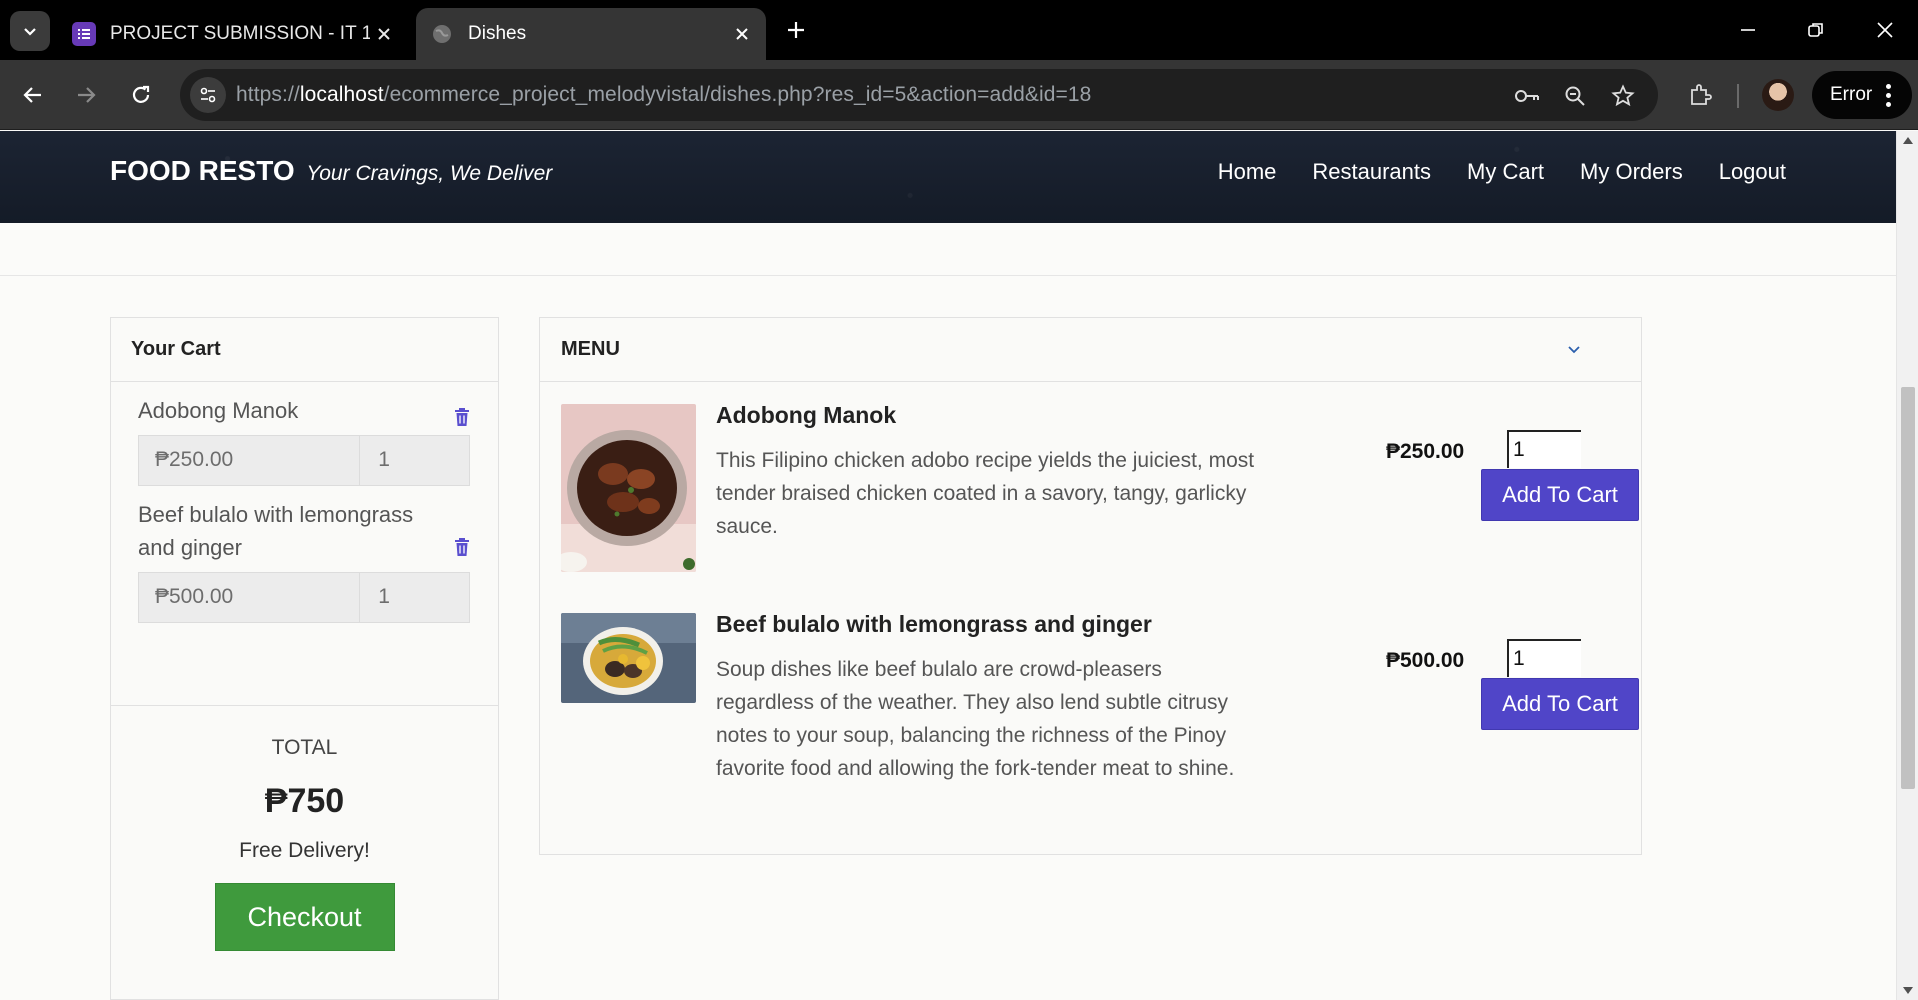 This screenshot has height=1000, width=1918. I want to click on cart-item-price: ₱250.00, so click(249, 460).